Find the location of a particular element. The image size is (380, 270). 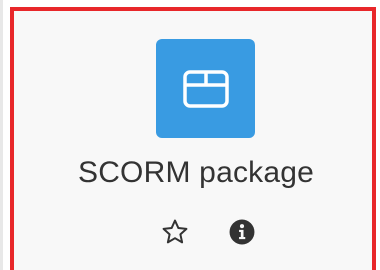

package-box-icon is located at coordinates (205, 88).